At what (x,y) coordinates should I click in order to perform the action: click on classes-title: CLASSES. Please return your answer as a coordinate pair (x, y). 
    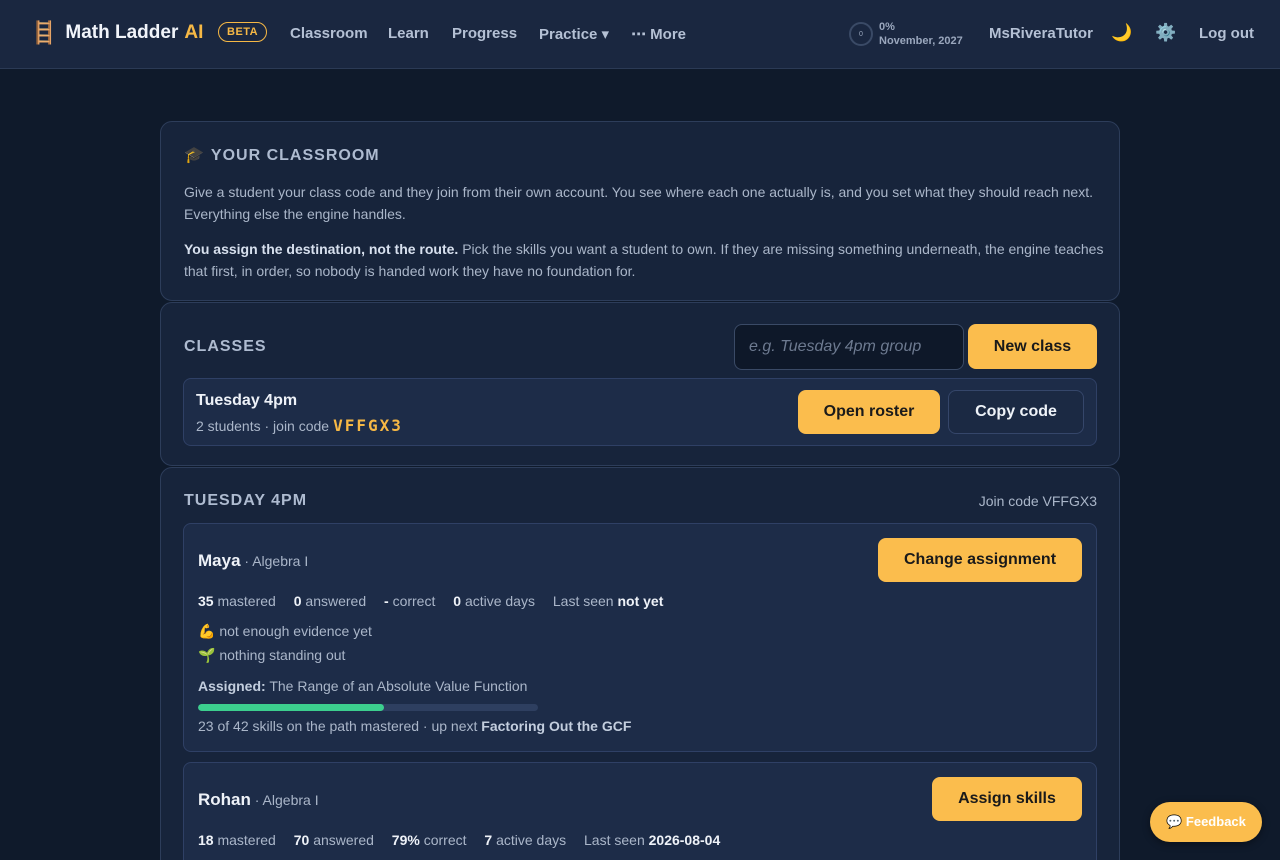
    Looking at the image, I should click on (225, 346).